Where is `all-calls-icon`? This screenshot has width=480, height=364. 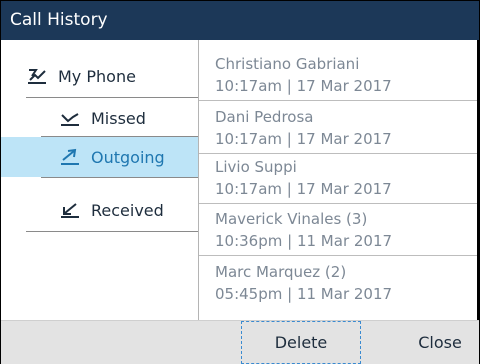 all-calls-icon is located at coordinates (37, 76).